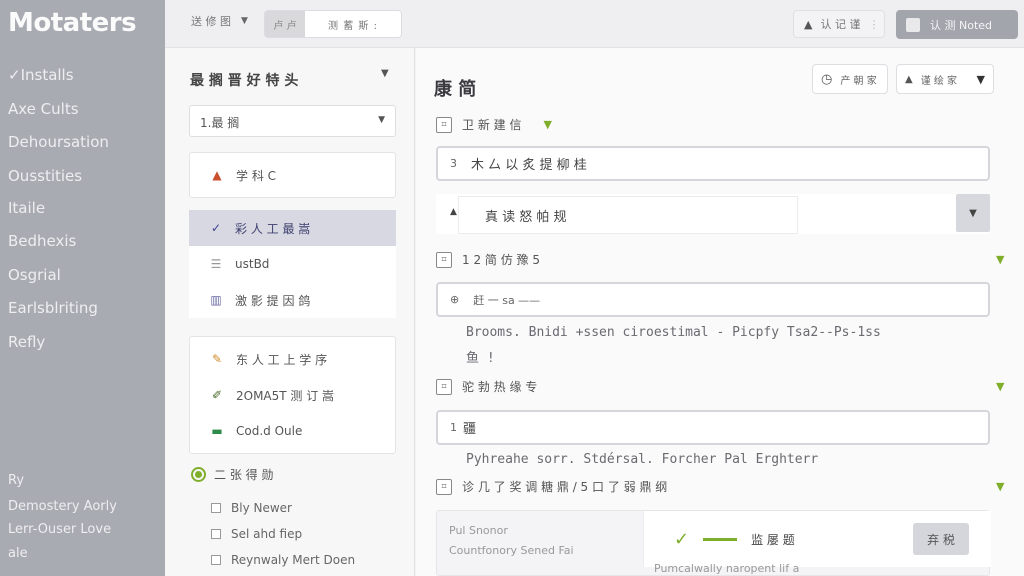  What do you see at coordinates (913, 24) in the screenshot?
I see `user-icon` at bounding box center [913, 24].